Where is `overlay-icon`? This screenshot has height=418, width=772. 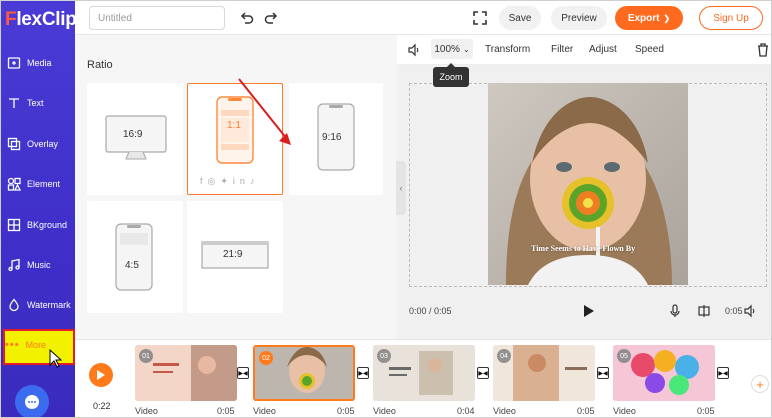 overlay-icon is located at coordinates (14, 144).